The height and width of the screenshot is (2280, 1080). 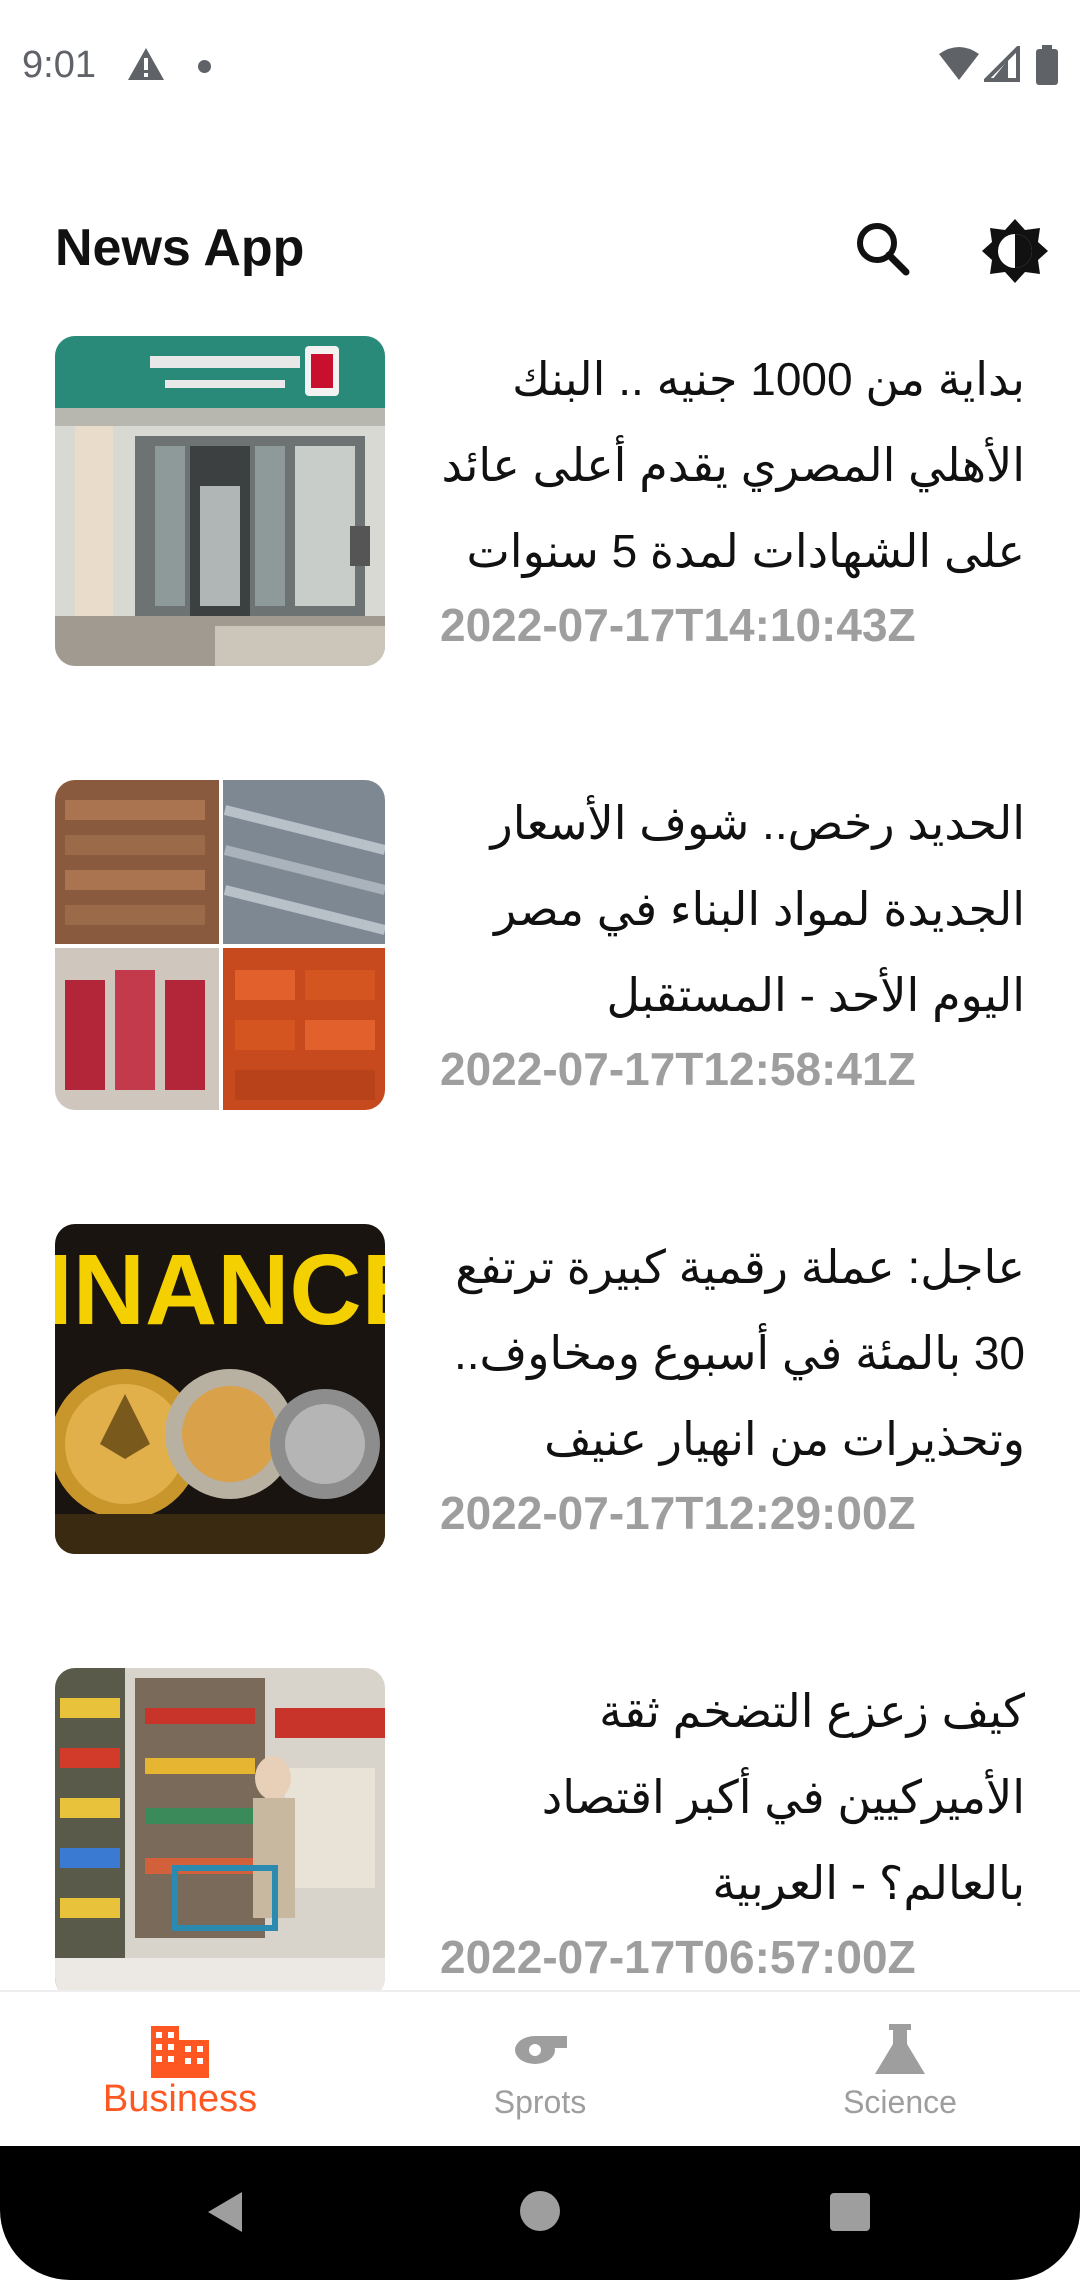 What do you see at coordinates (900, 2102) in the screenshot?
I see `nav-label: Science` at bounding box center [900, 2102].